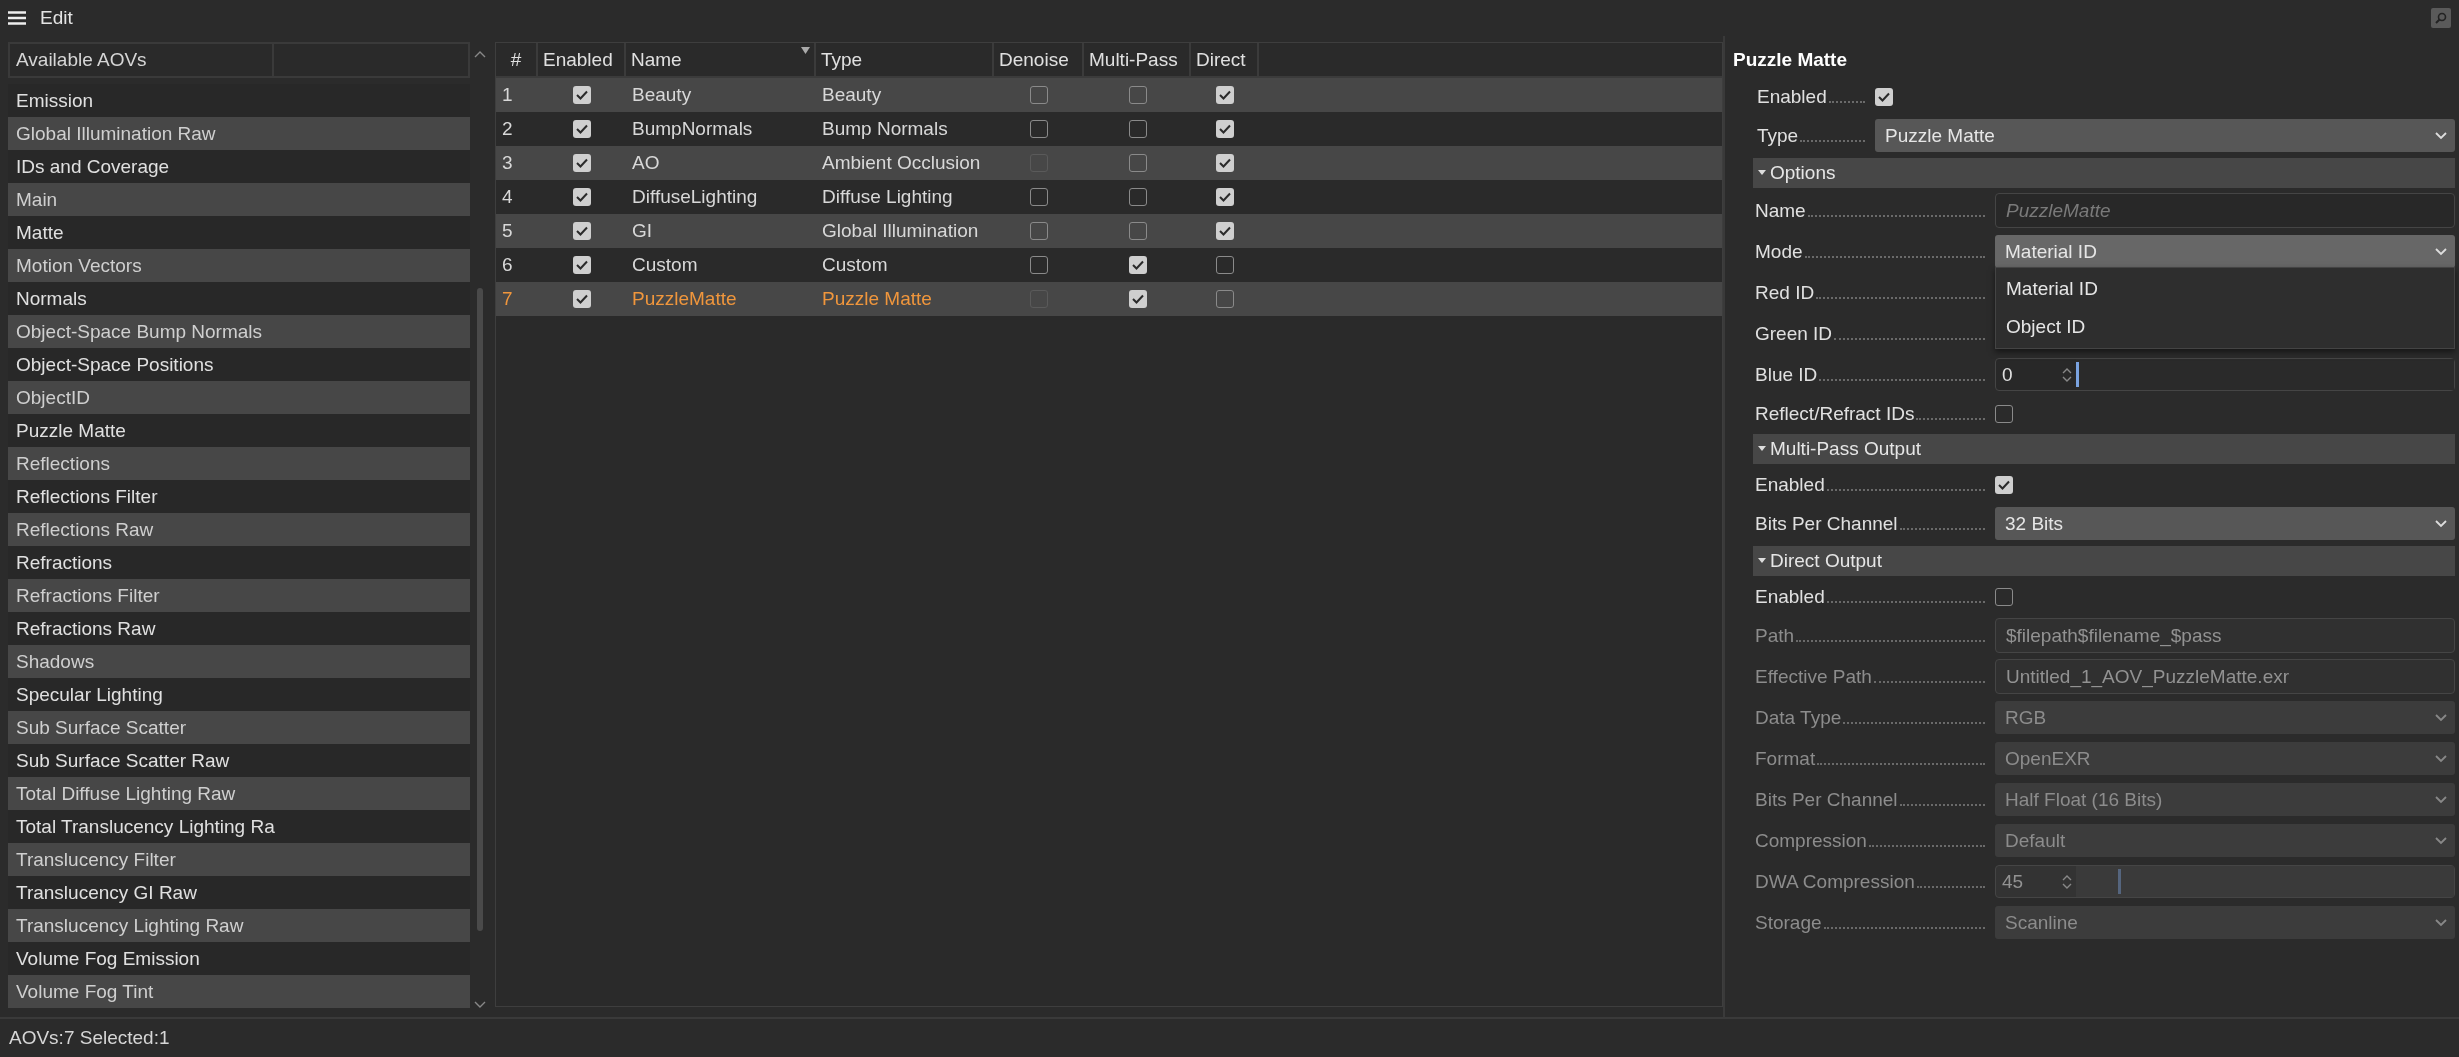 The height and width of the screenshot is (1057, 2459). Describe the element at coordinates (2104, 561) in the screenshot. I see `section-header: Direct Output` at that location.